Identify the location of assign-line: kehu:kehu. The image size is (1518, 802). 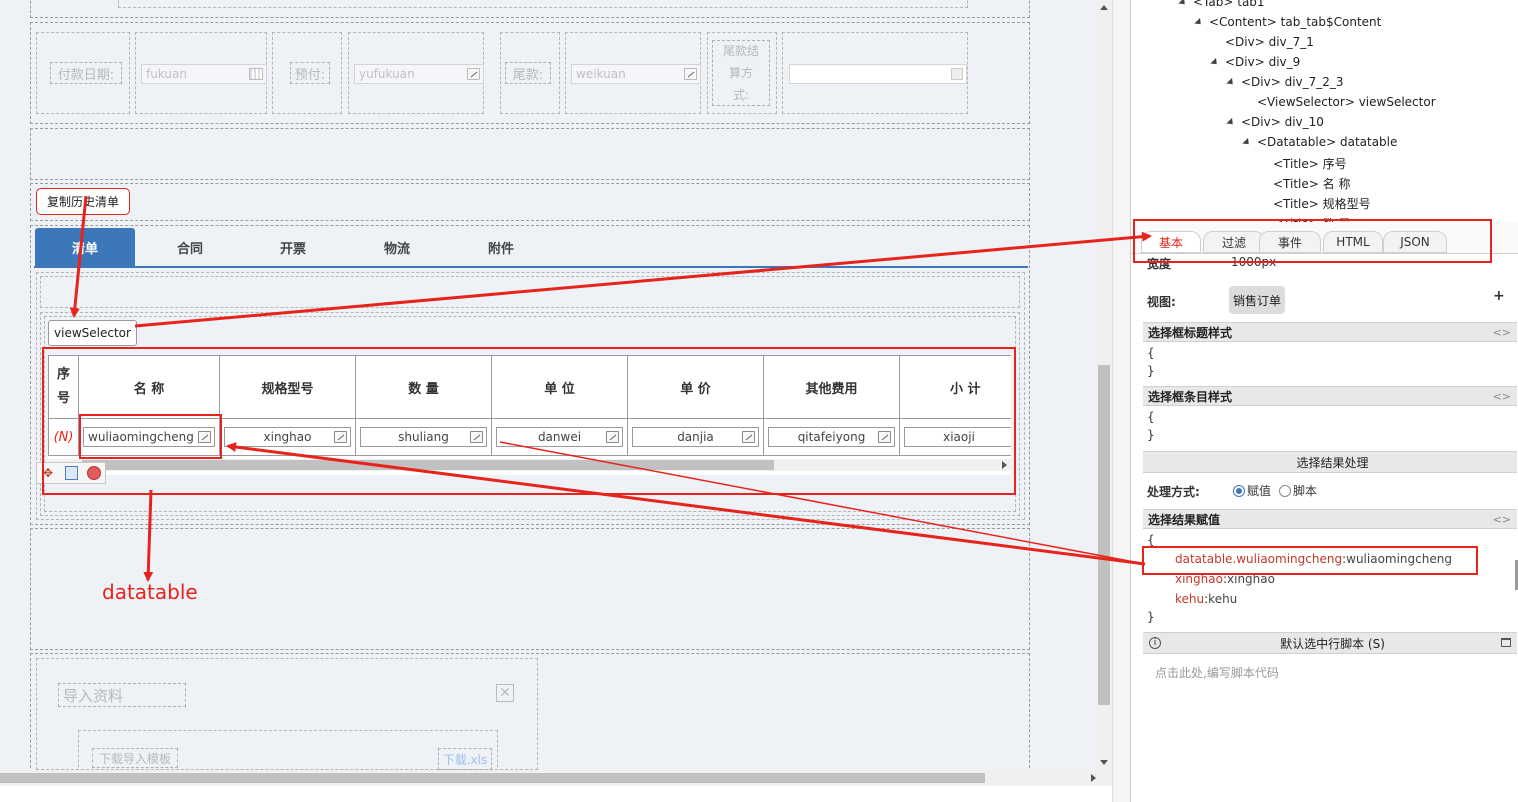
(1206, 599).